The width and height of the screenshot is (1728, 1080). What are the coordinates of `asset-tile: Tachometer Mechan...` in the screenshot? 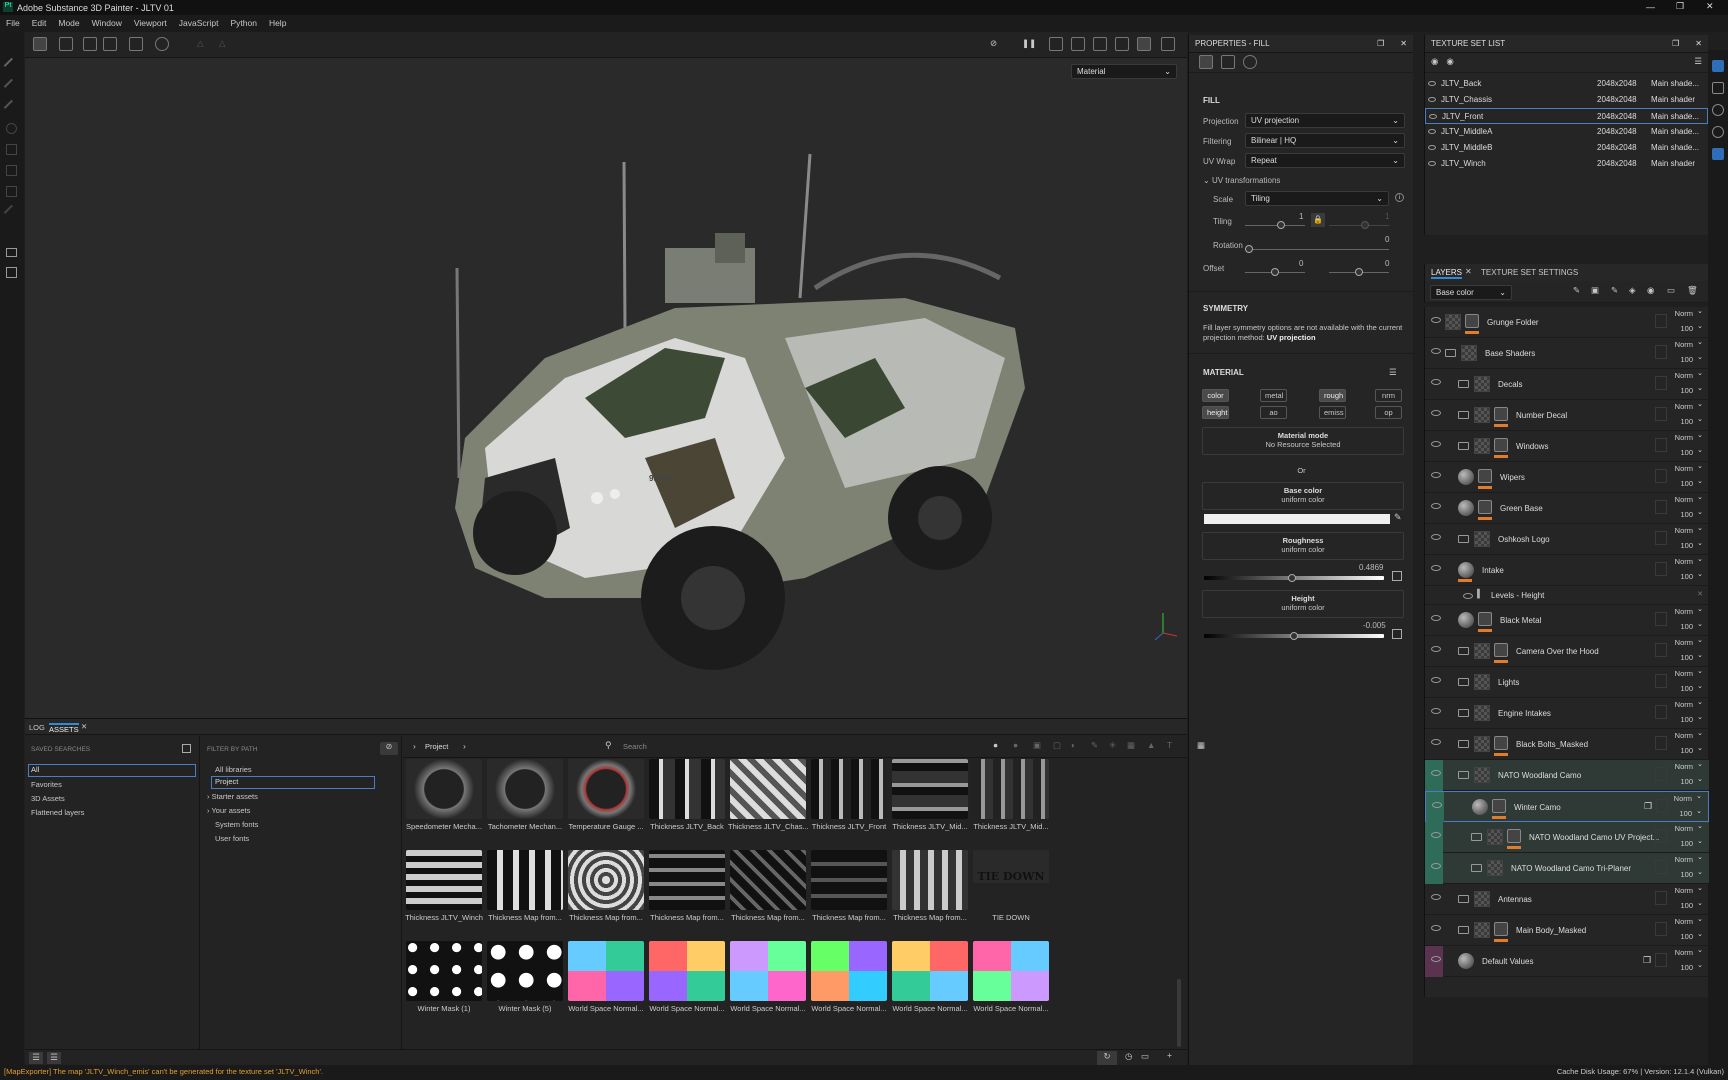 It's located at (525, 806).